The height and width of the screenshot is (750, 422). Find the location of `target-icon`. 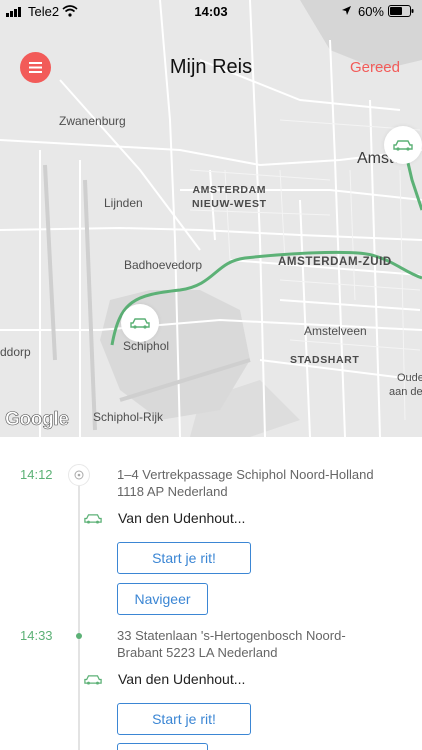

target-icon is located at coordinates (79, 475).